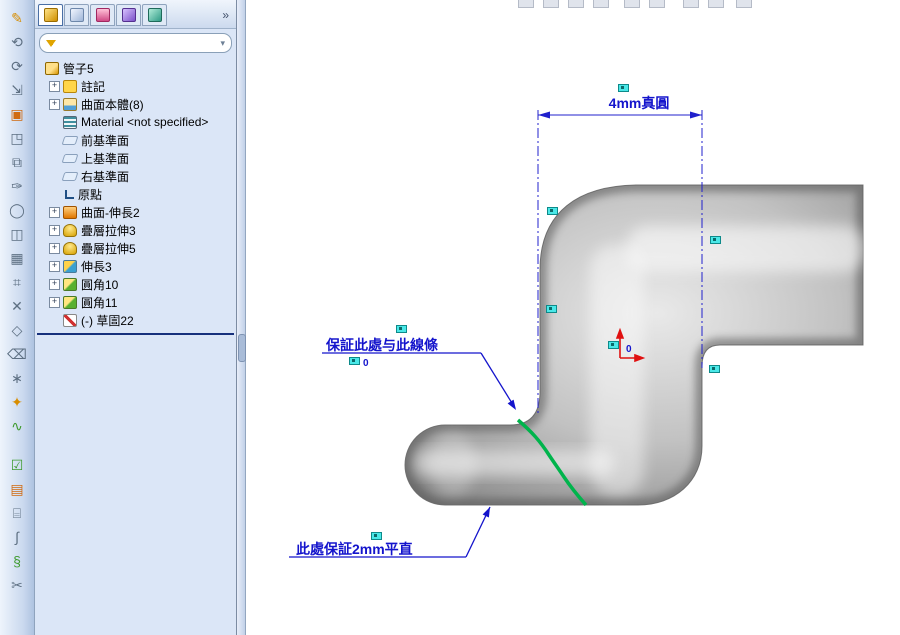 The image size is (900, 635). I want to click on tree-item-annotations: + 註記, so click(135, 86).